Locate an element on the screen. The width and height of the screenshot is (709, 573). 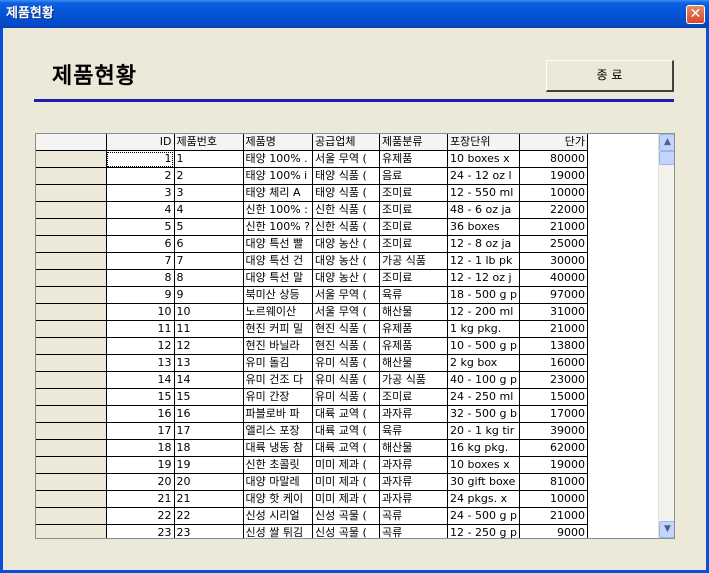
cell-id: 1 is located at coordinates (140, 159).